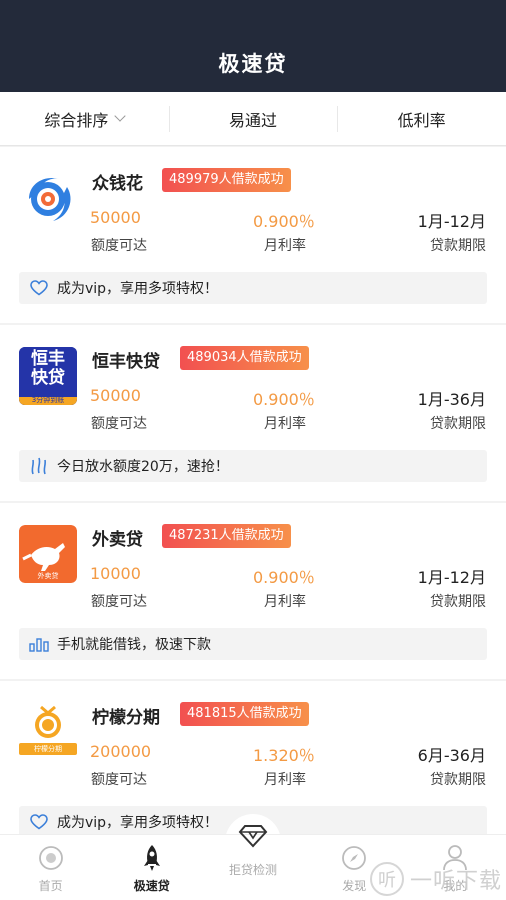 Image resolution: width=506 pixels, height=900 pixels. Describe the element at coordinates (451, 399) in the screenshot. I see `term-value: 1月-36月` at that location.